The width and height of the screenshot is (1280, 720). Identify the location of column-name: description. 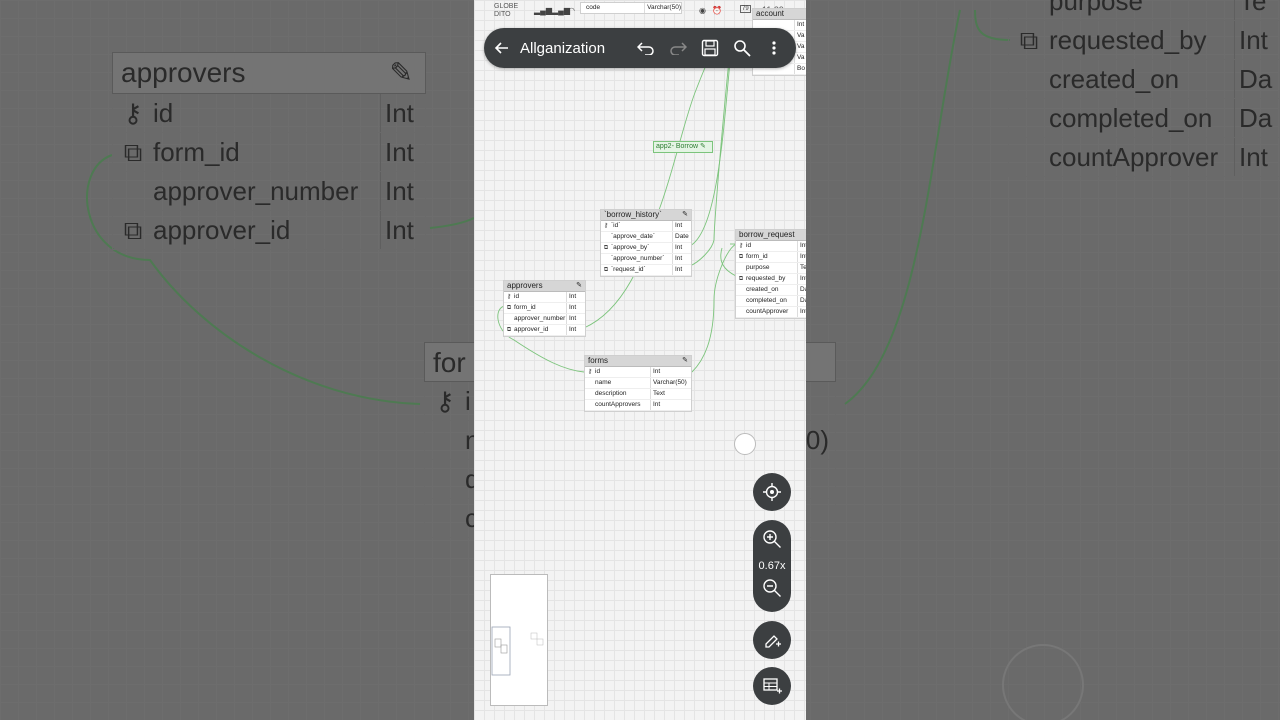
(611, 393).